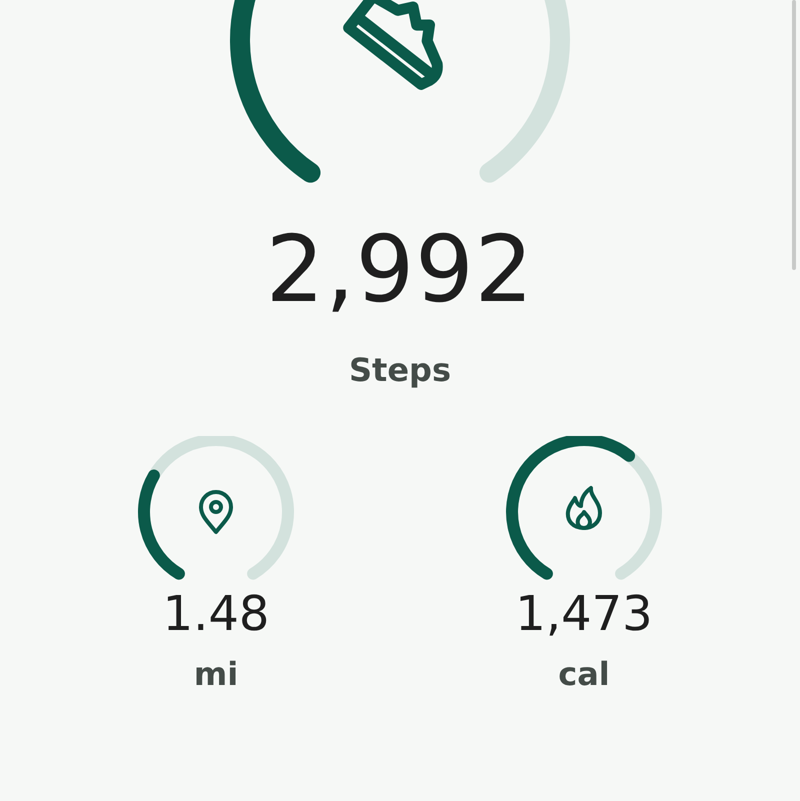 The height and width of the screenshot is (801, 800). I want to click on location-pin-icon, so click(216, 512).